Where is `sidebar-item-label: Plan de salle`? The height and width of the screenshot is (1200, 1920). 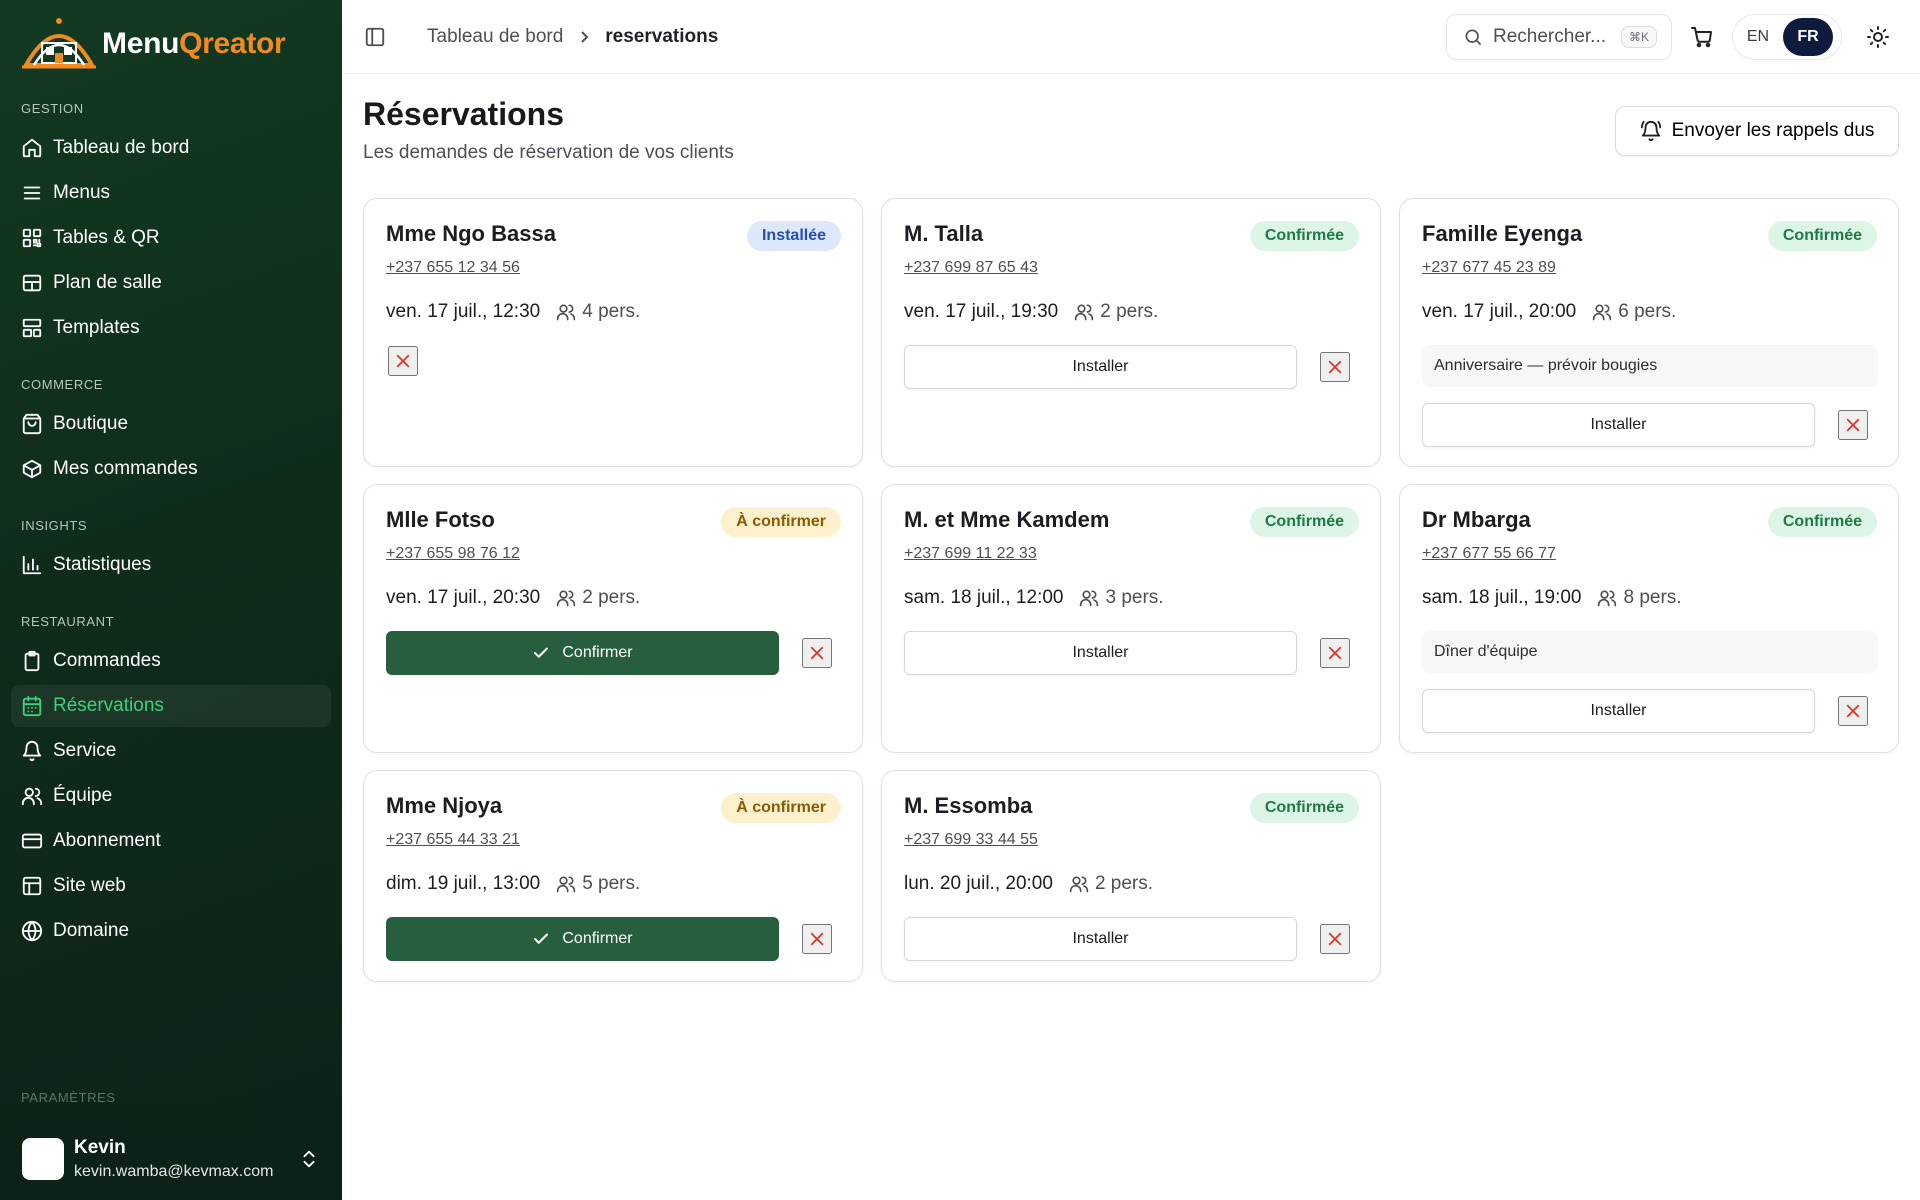
sidebar-item-label: Plan de salle is located at coordinates (107, 282).